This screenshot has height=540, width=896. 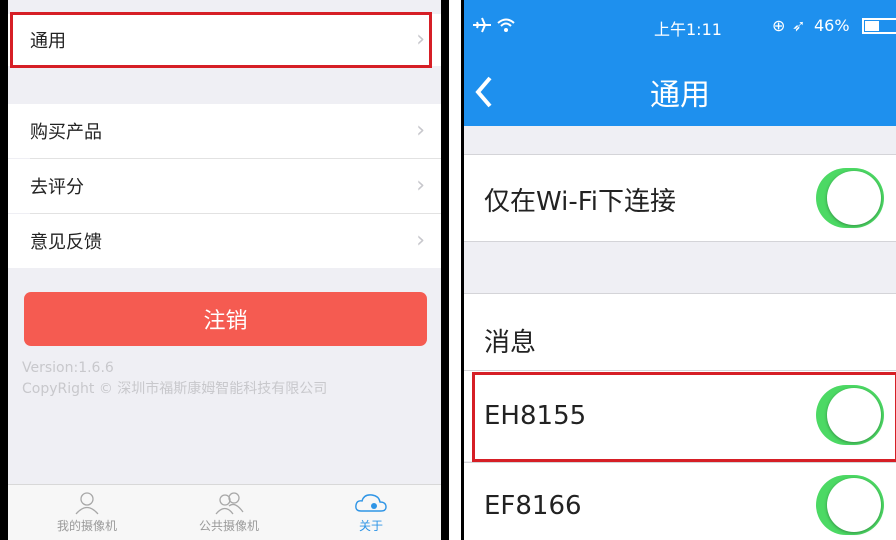 What do you see at coordinates (533, 506) in the screenshot?
I see `device-label: EF8166` at bounding box center [533, 506].